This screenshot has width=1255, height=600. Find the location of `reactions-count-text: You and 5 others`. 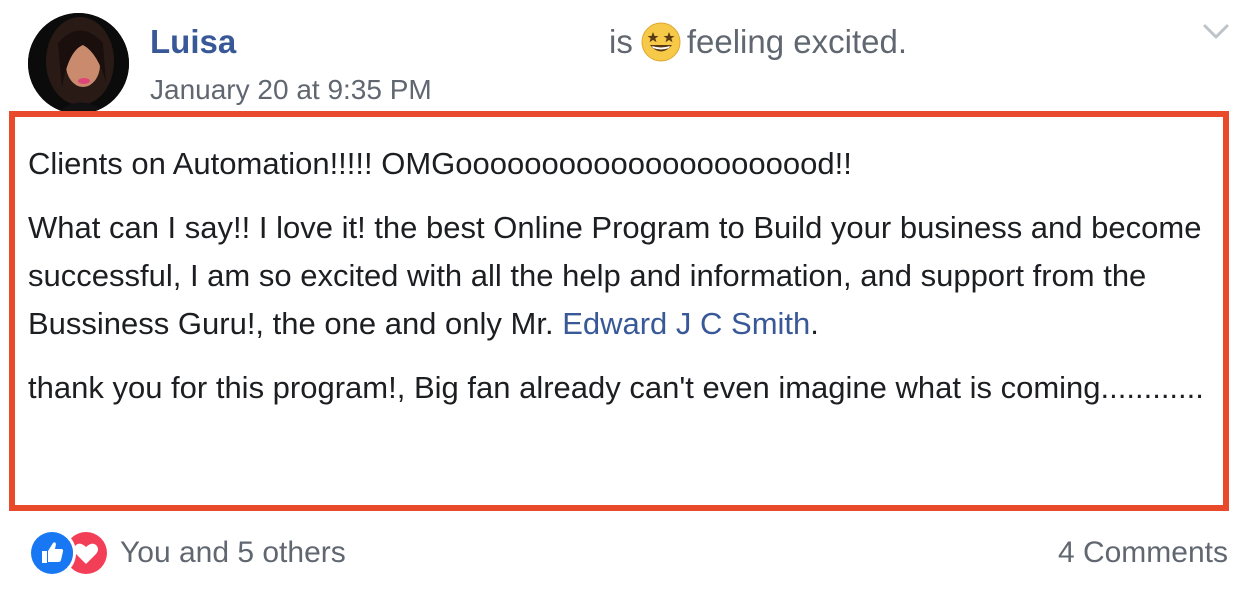

reactions-count-text: You and 5 others is located at coordinates (233, 553).